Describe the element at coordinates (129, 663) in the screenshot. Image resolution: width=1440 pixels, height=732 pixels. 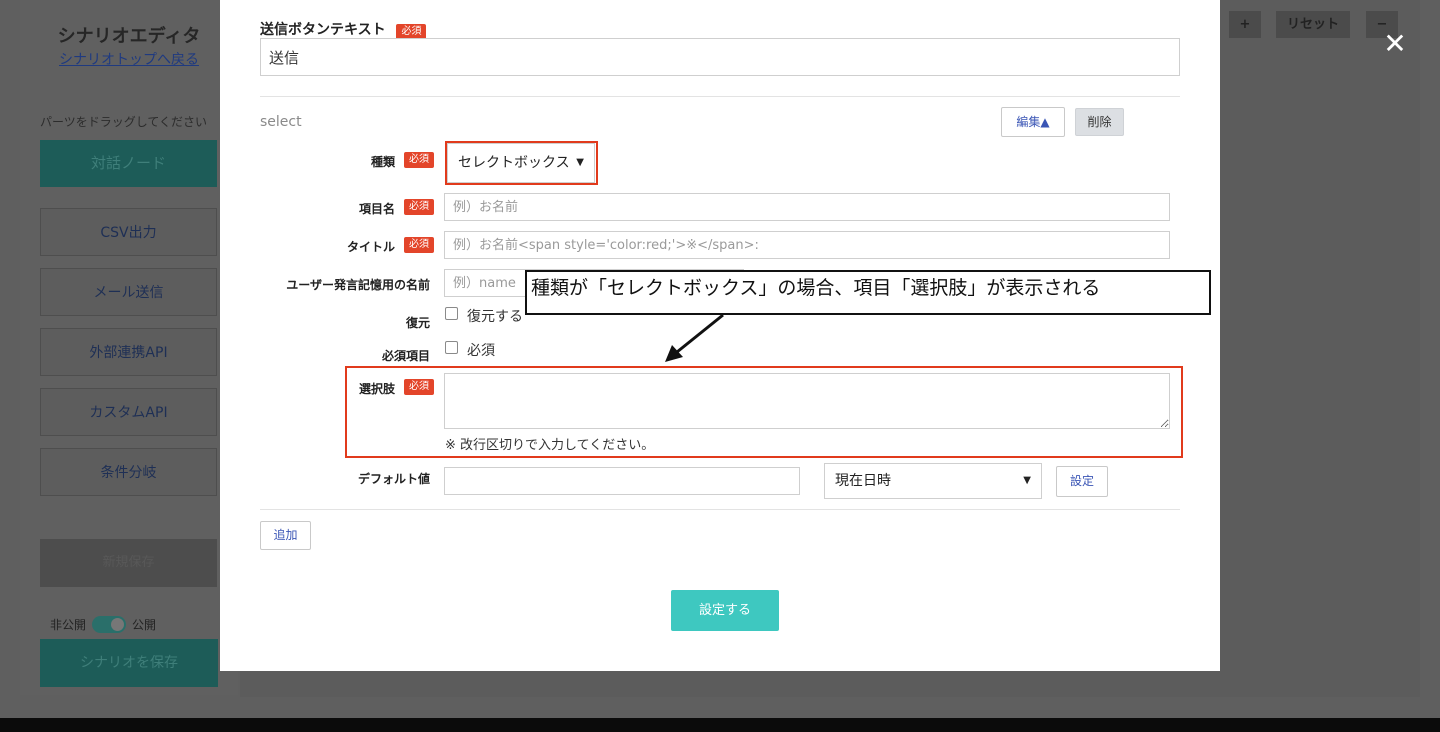
I see `save-scenario-button: シナリオを保存` at that location.